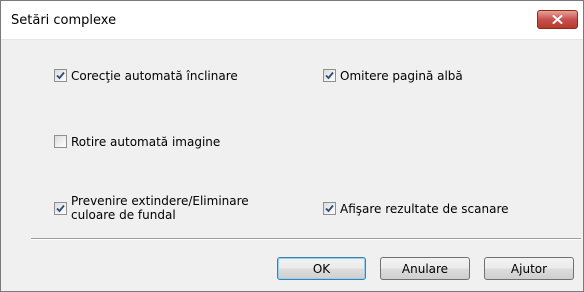  I want to click on close-icon, so click(557, 19).